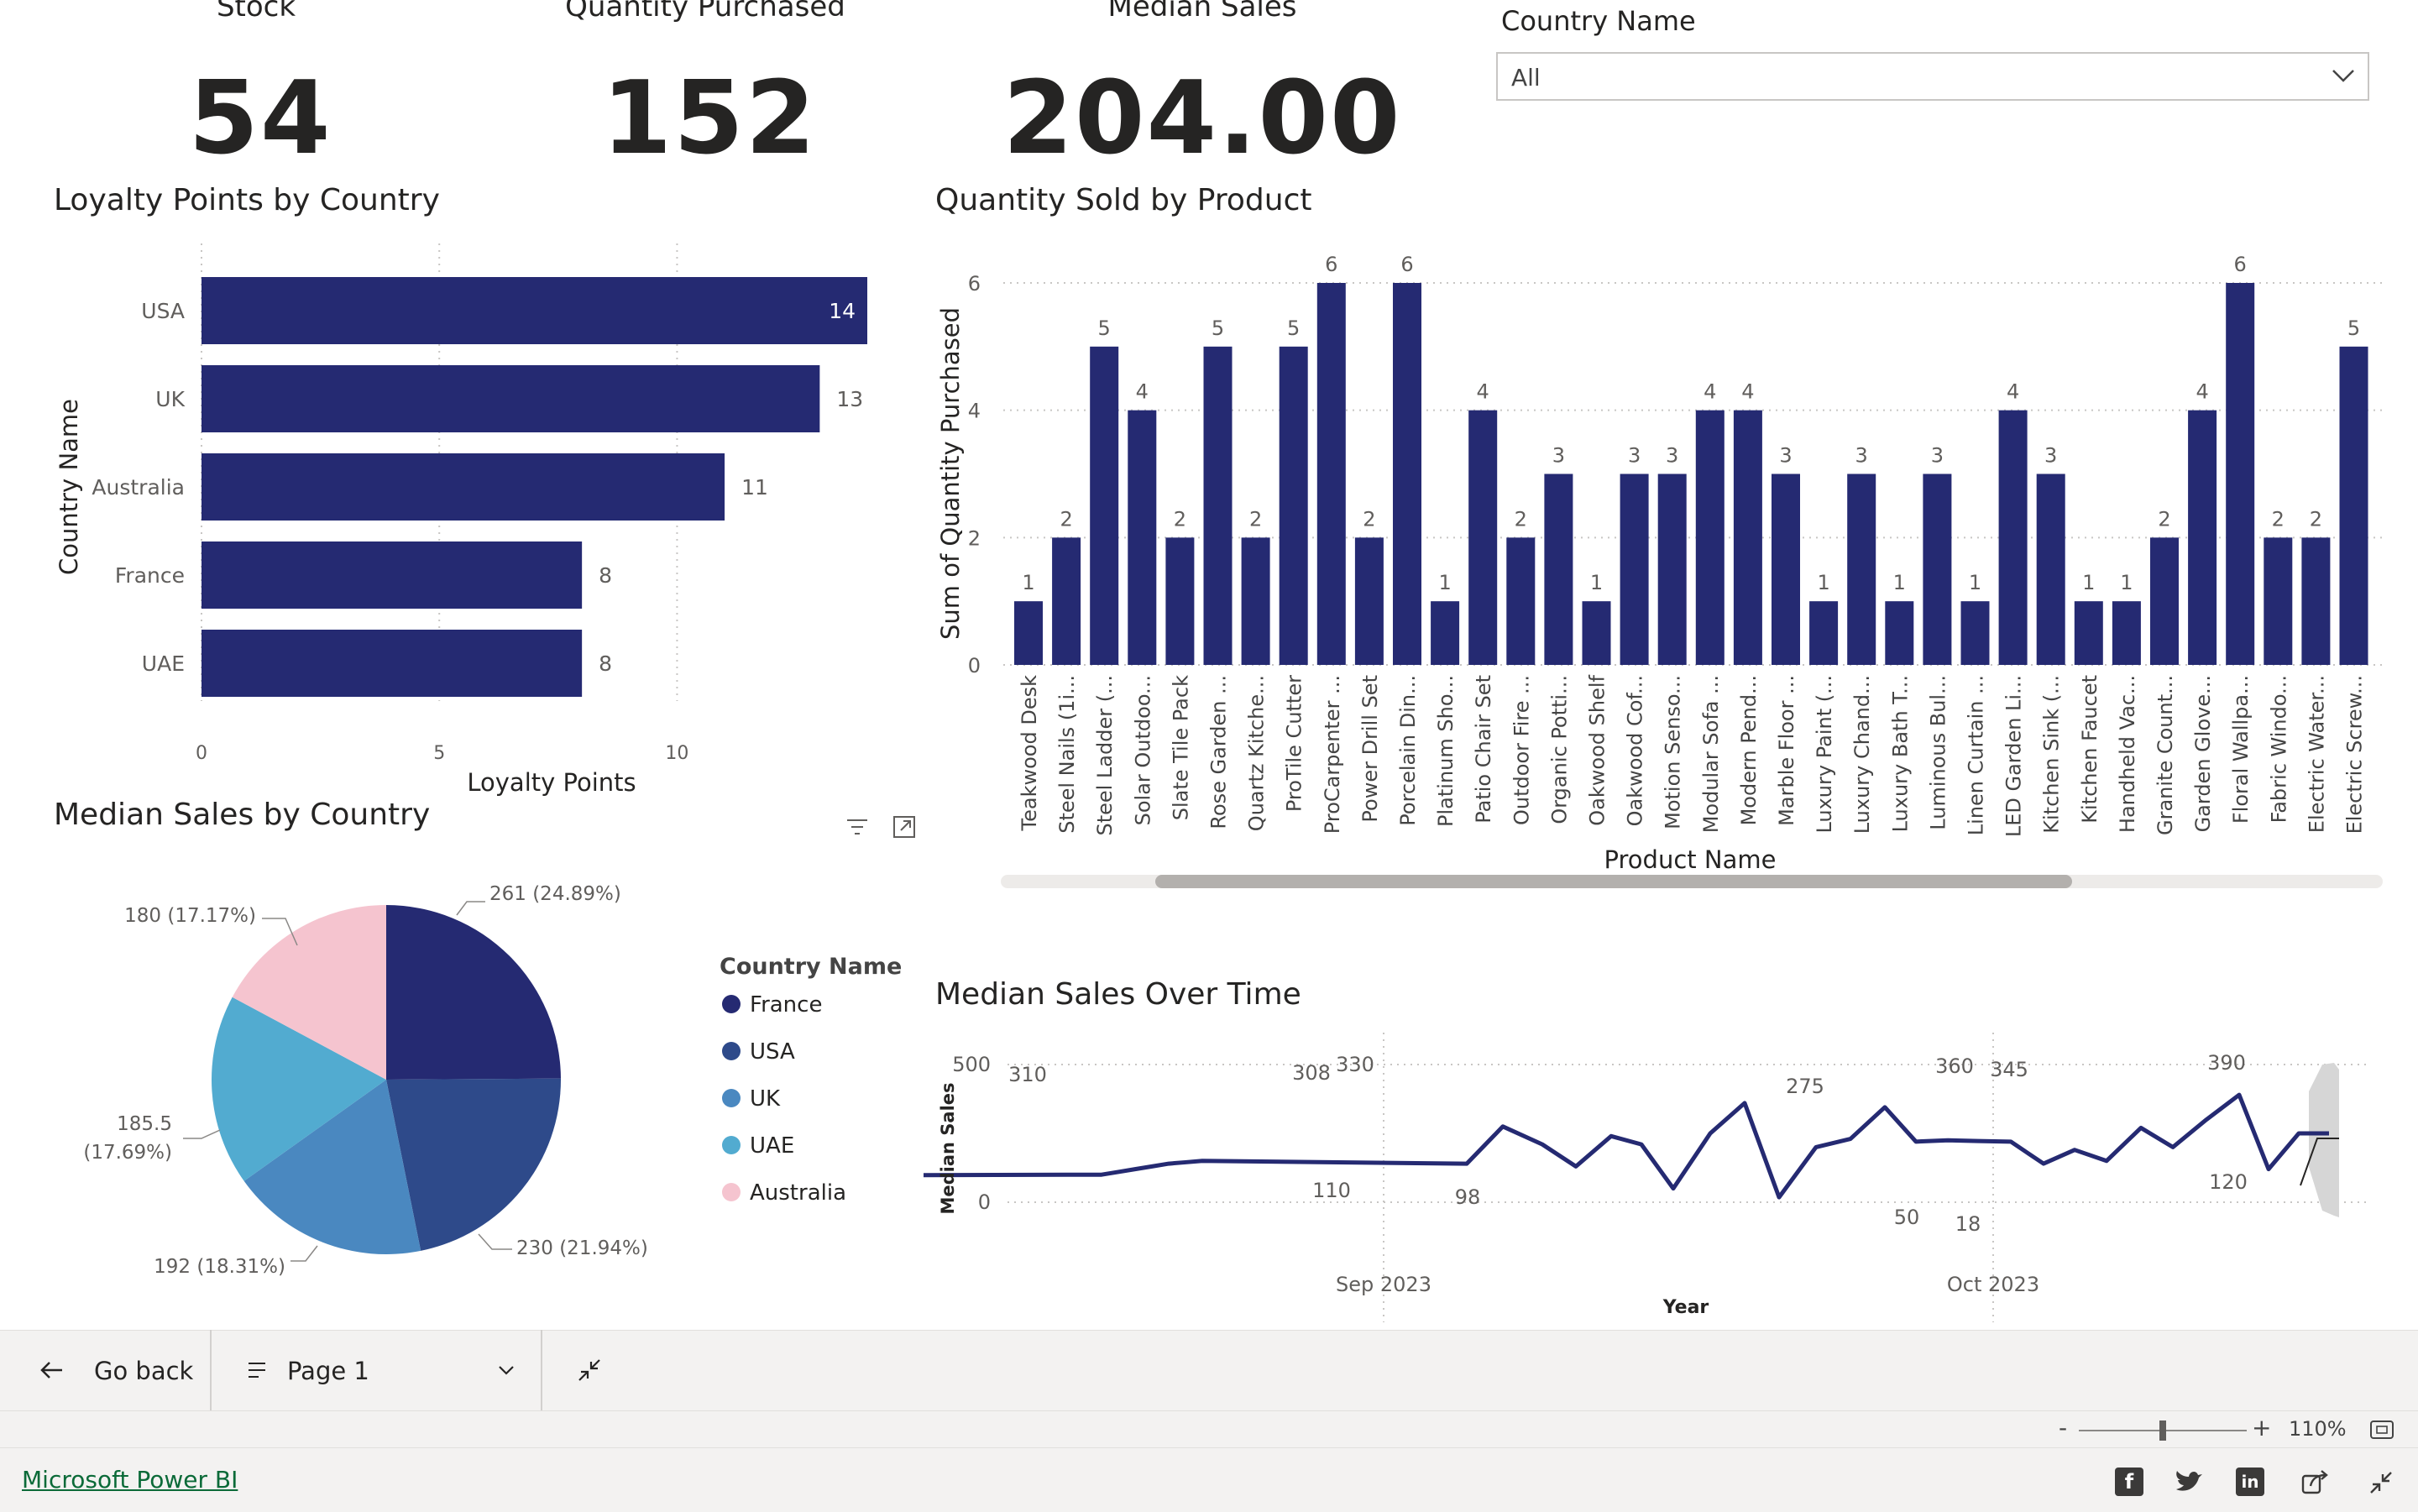 This screenshot has height=1512, width=2418. I want to click on y-category-label: UAE, so click(163, 663).